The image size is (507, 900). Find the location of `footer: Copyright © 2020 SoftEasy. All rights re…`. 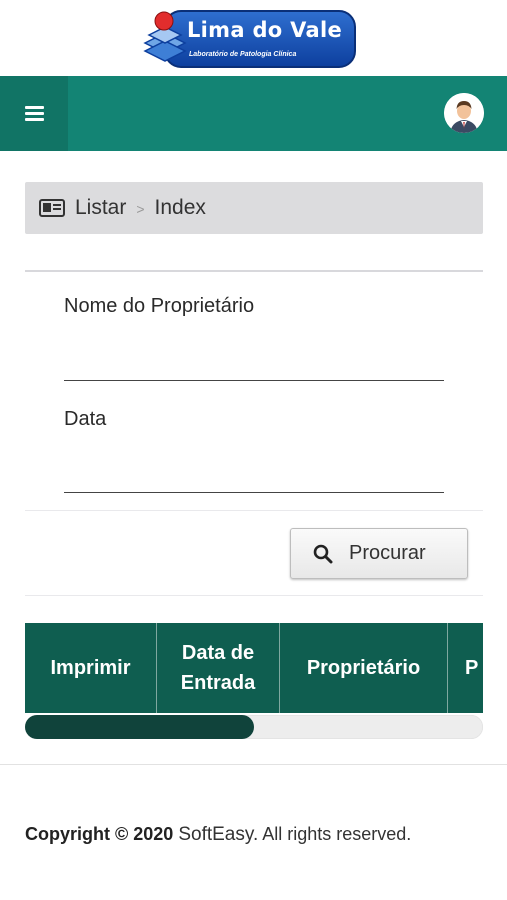

footer: Copyright © 2020 SoftEasy. All rights re… is located at coordinates (235, 834).